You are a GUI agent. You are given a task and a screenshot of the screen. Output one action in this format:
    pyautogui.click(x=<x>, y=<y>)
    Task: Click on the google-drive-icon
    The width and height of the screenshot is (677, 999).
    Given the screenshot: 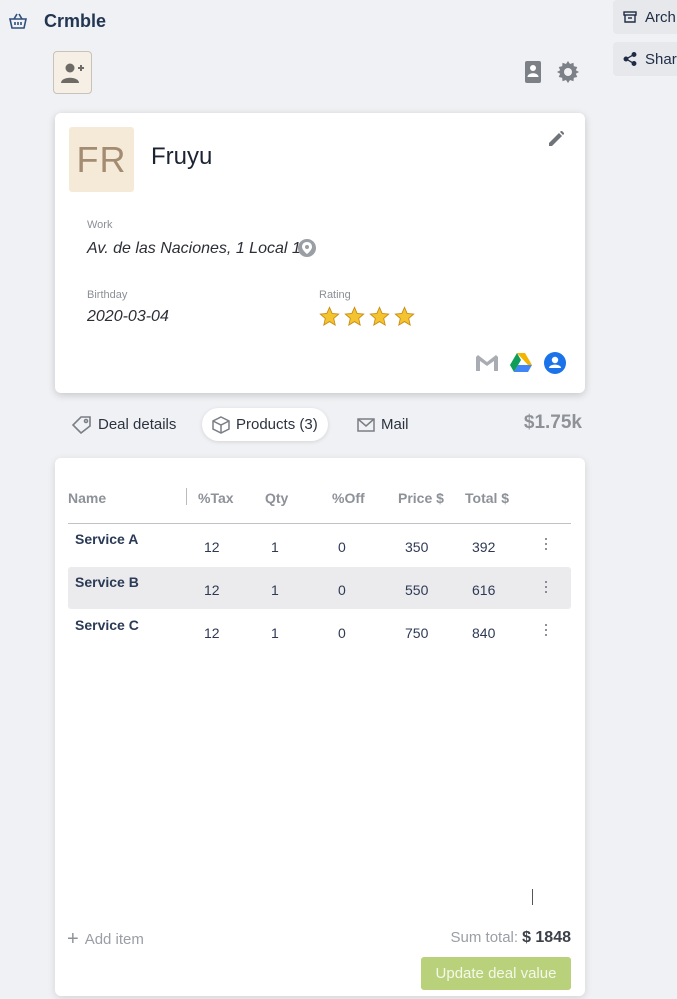 What is the action you would take?
    pyautogui.click(x=521, y=362)
    